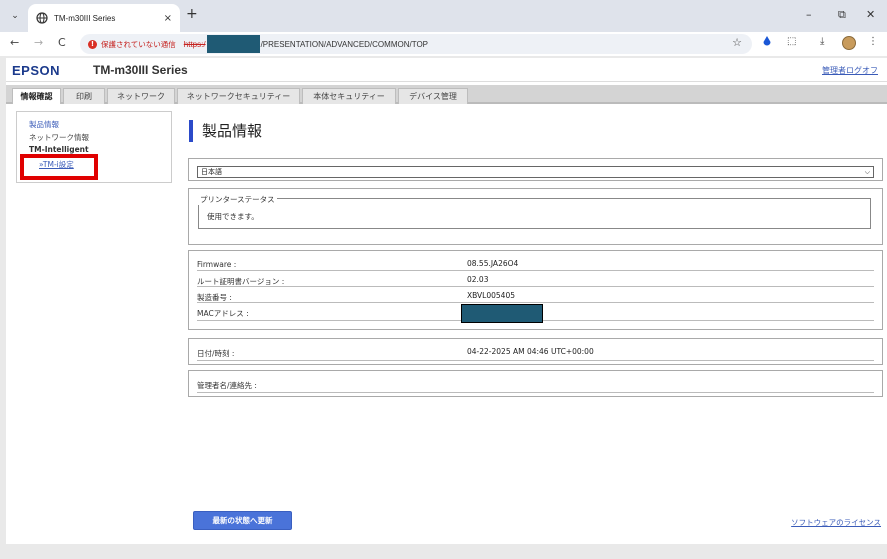  I want to click on printer-status-legend: プリンターステータス, so click(237, 199).